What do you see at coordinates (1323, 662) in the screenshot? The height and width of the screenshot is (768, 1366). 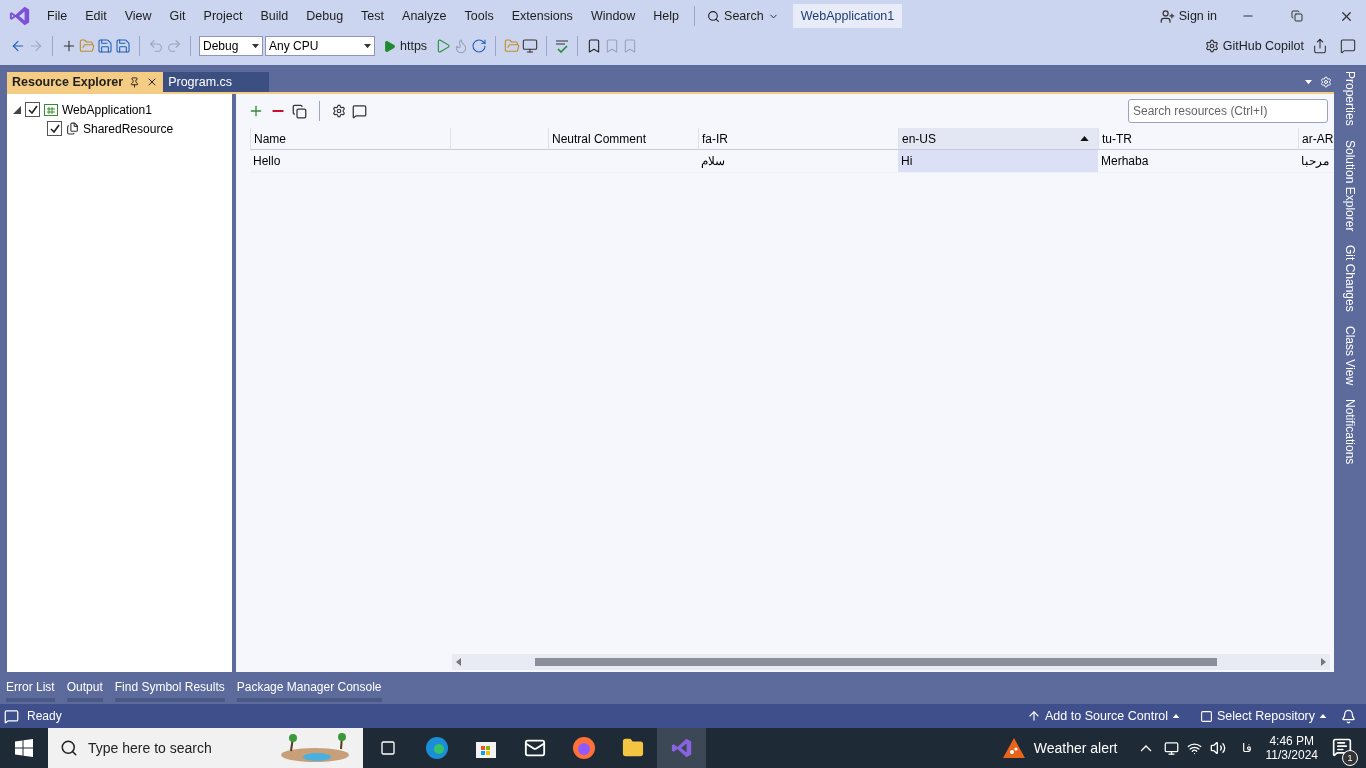 I see `scroll-right-icon` at bounding box center [1323, 662].